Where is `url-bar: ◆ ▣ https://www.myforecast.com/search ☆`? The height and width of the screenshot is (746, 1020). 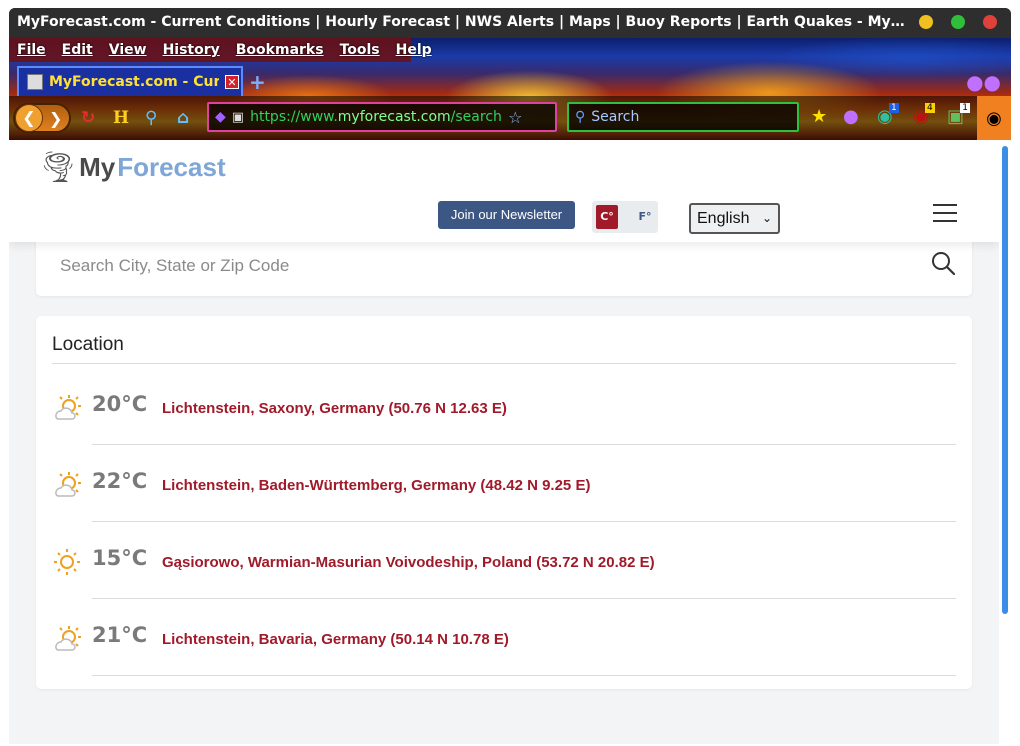
url-bar: ◆ ▣ https://www.myforecast.com/search ☆ is located at coordinates (382, 117).